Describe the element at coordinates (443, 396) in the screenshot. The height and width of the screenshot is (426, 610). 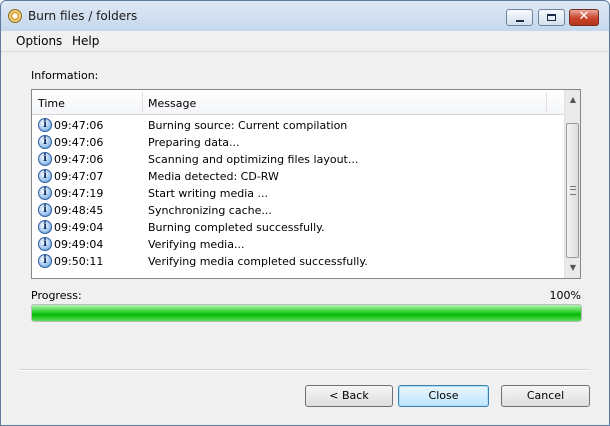
I see `close-button: Close` at that location.